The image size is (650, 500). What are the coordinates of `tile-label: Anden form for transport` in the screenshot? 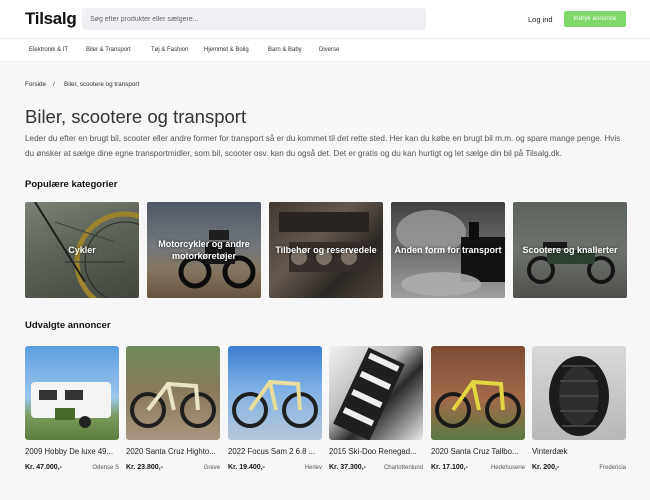 It's located at (448, 250).